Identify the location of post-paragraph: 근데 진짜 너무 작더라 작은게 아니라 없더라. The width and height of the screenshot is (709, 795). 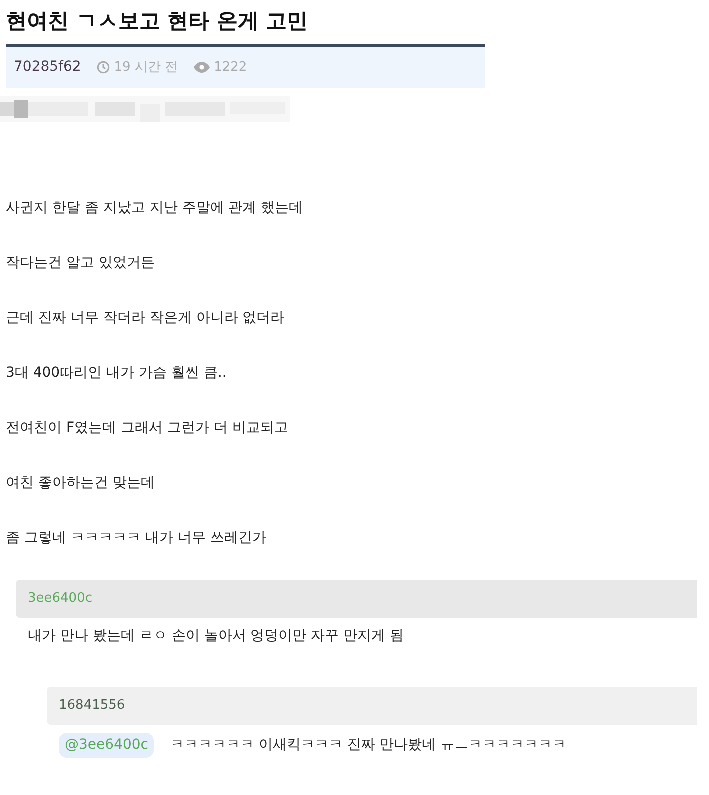
(146, 318).